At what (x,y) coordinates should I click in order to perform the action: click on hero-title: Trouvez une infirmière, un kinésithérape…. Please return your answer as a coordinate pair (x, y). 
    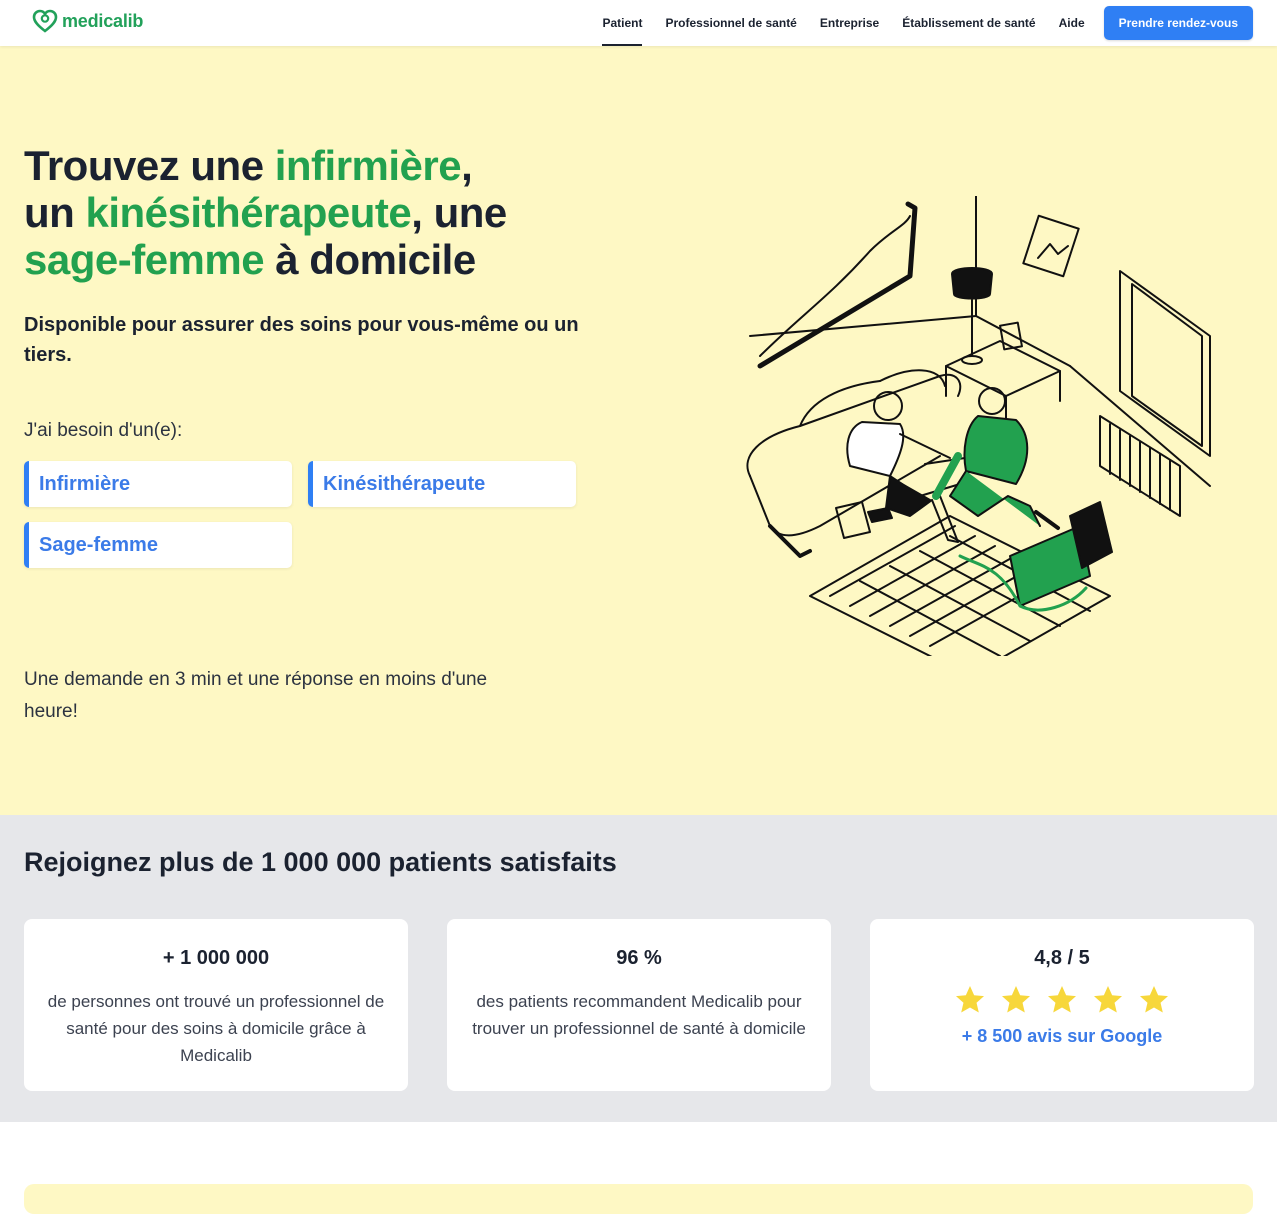
    Looking at the image, I should click on (324, 212).